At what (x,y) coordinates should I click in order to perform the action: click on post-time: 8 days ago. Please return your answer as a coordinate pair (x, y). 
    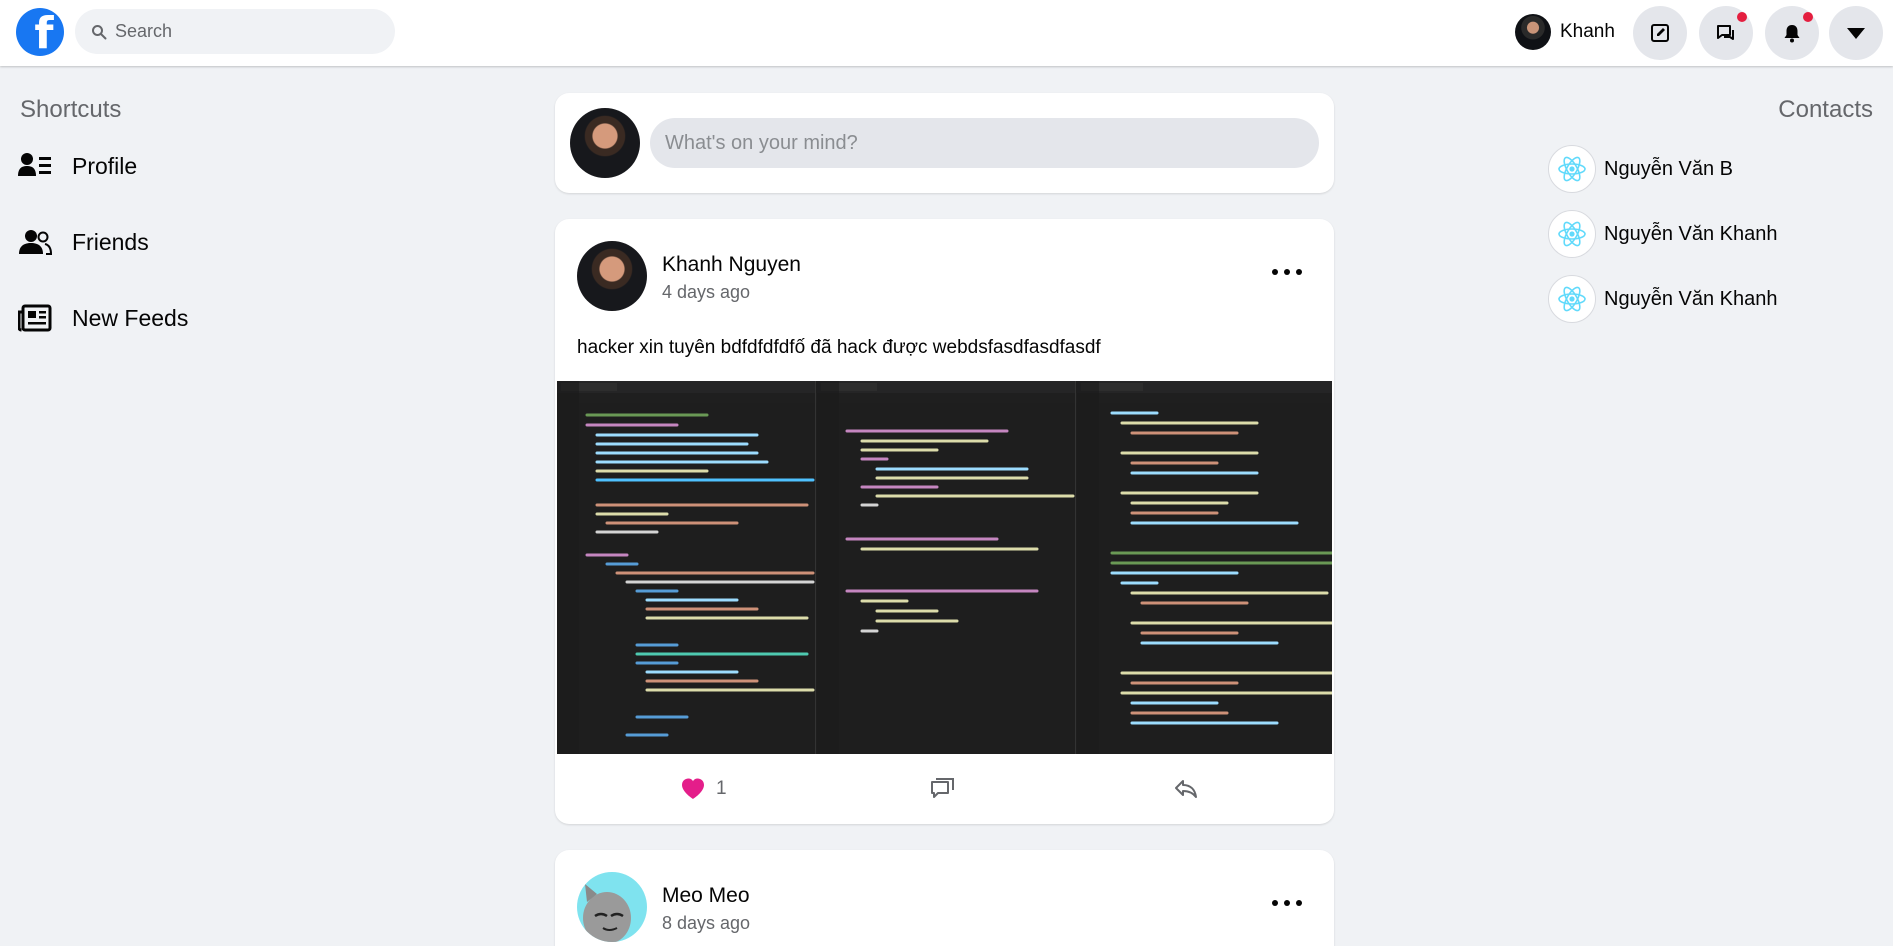
    Looking at the image, I should click on (706, 923).